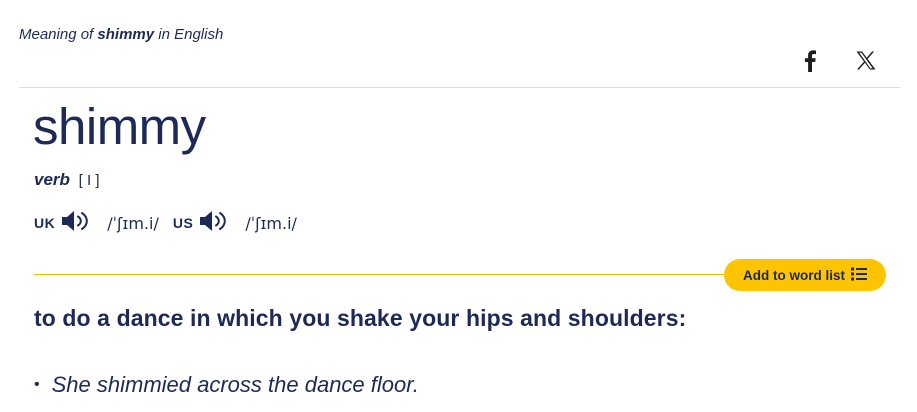 This screenshot has width=917, height=412. Describe the element at coordinates (133, 223) in the screenshot. I see `uk-ipa: /ˈʃɪm.i/` at that location.